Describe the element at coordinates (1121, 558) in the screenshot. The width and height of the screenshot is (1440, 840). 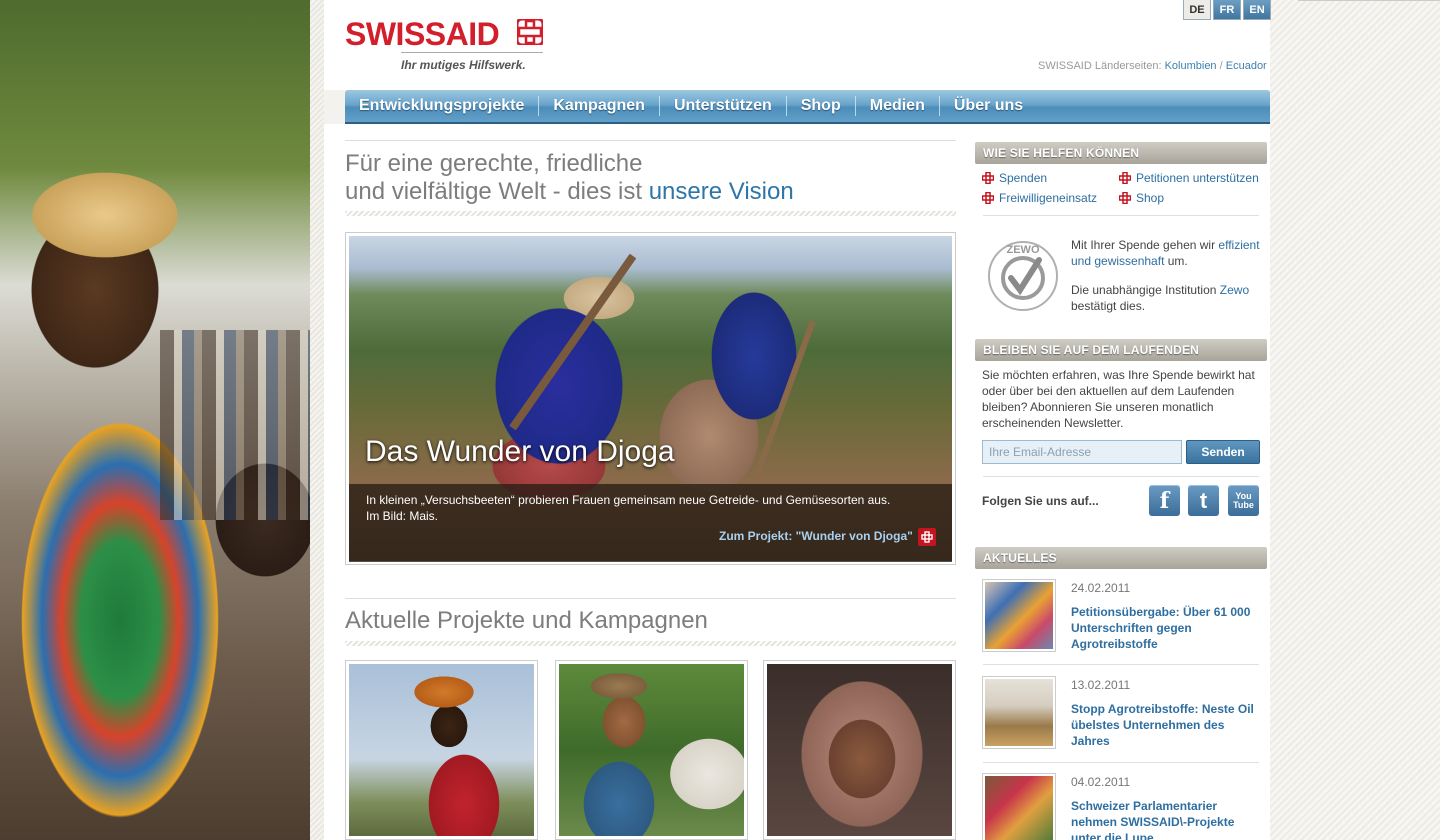
I see `news-heading: AKTUELLES` at that location.